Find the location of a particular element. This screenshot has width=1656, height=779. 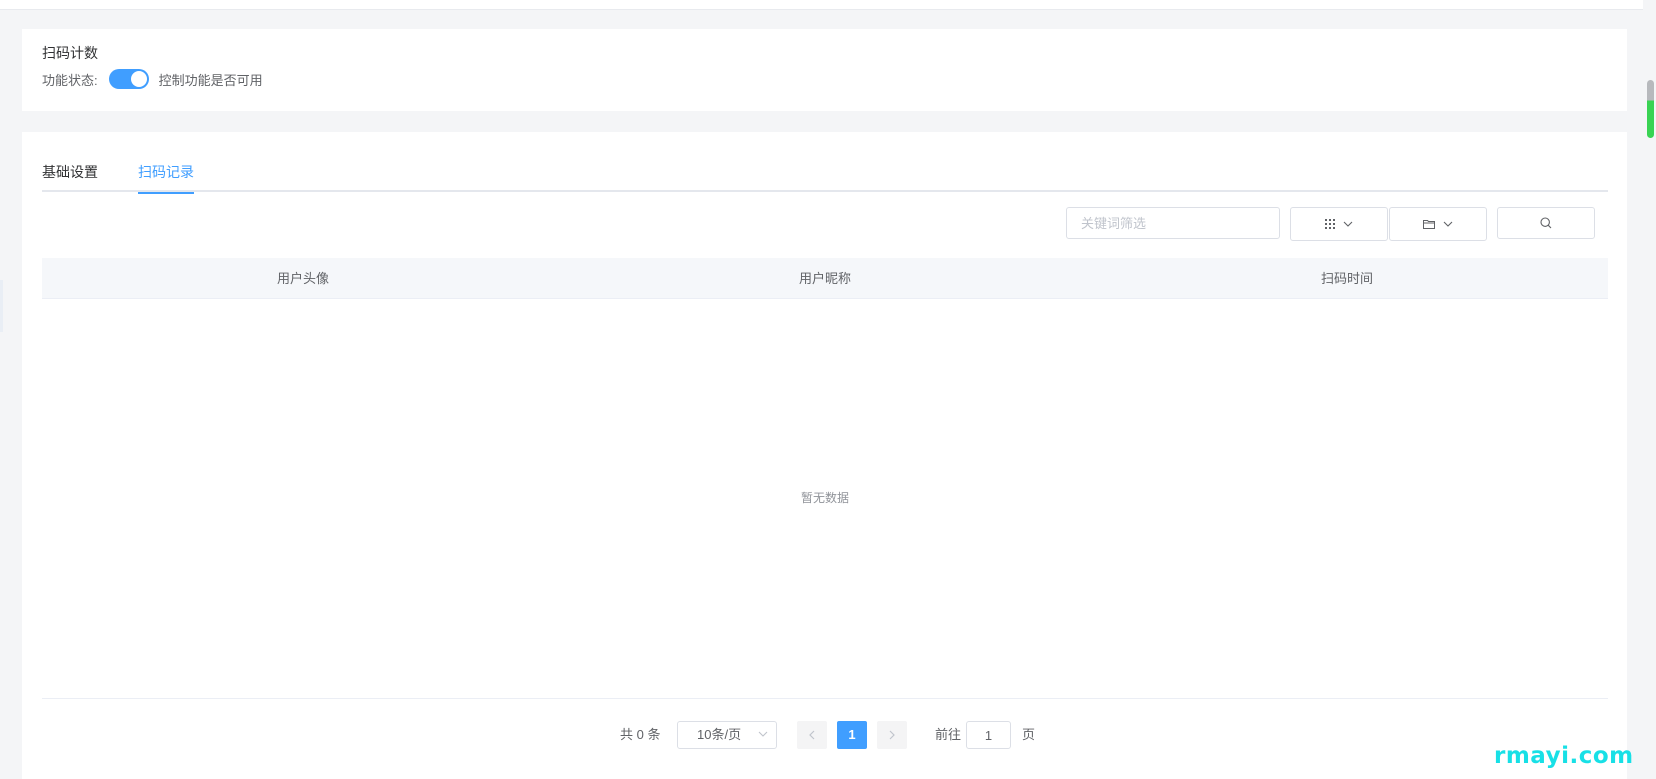

pagination: 共 0 条 10条/页 1 前往 页 is located at coordinates (824, 735).